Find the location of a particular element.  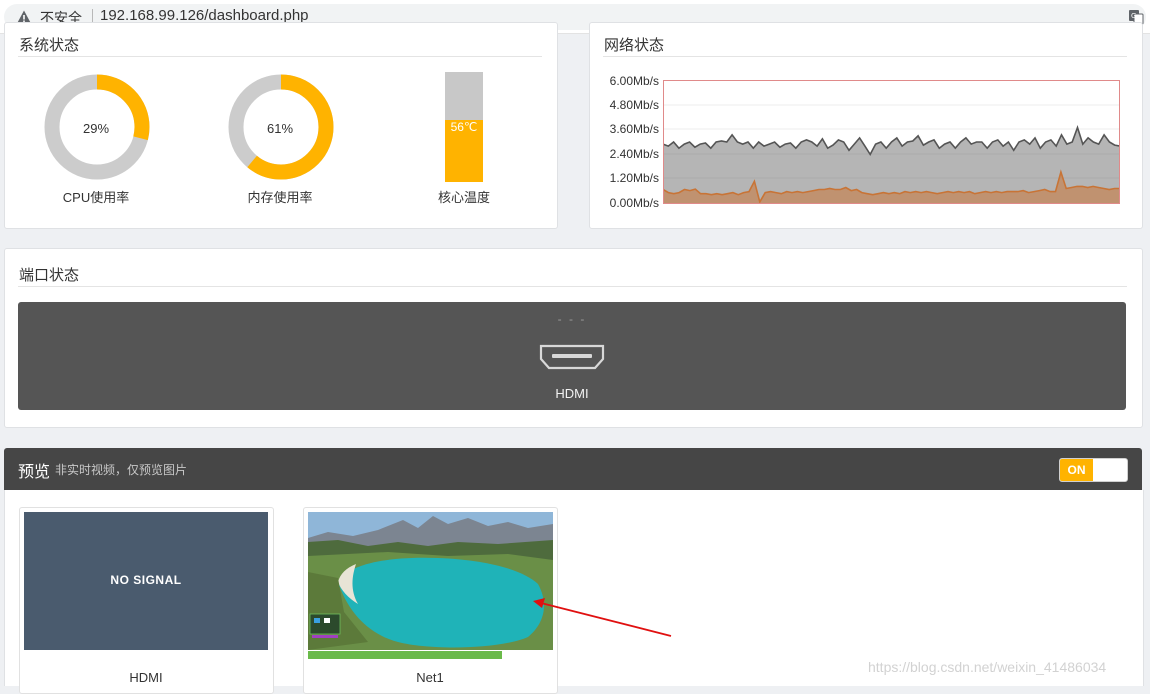

port-status-dashes: - - - is located at coordinates (572, 319).